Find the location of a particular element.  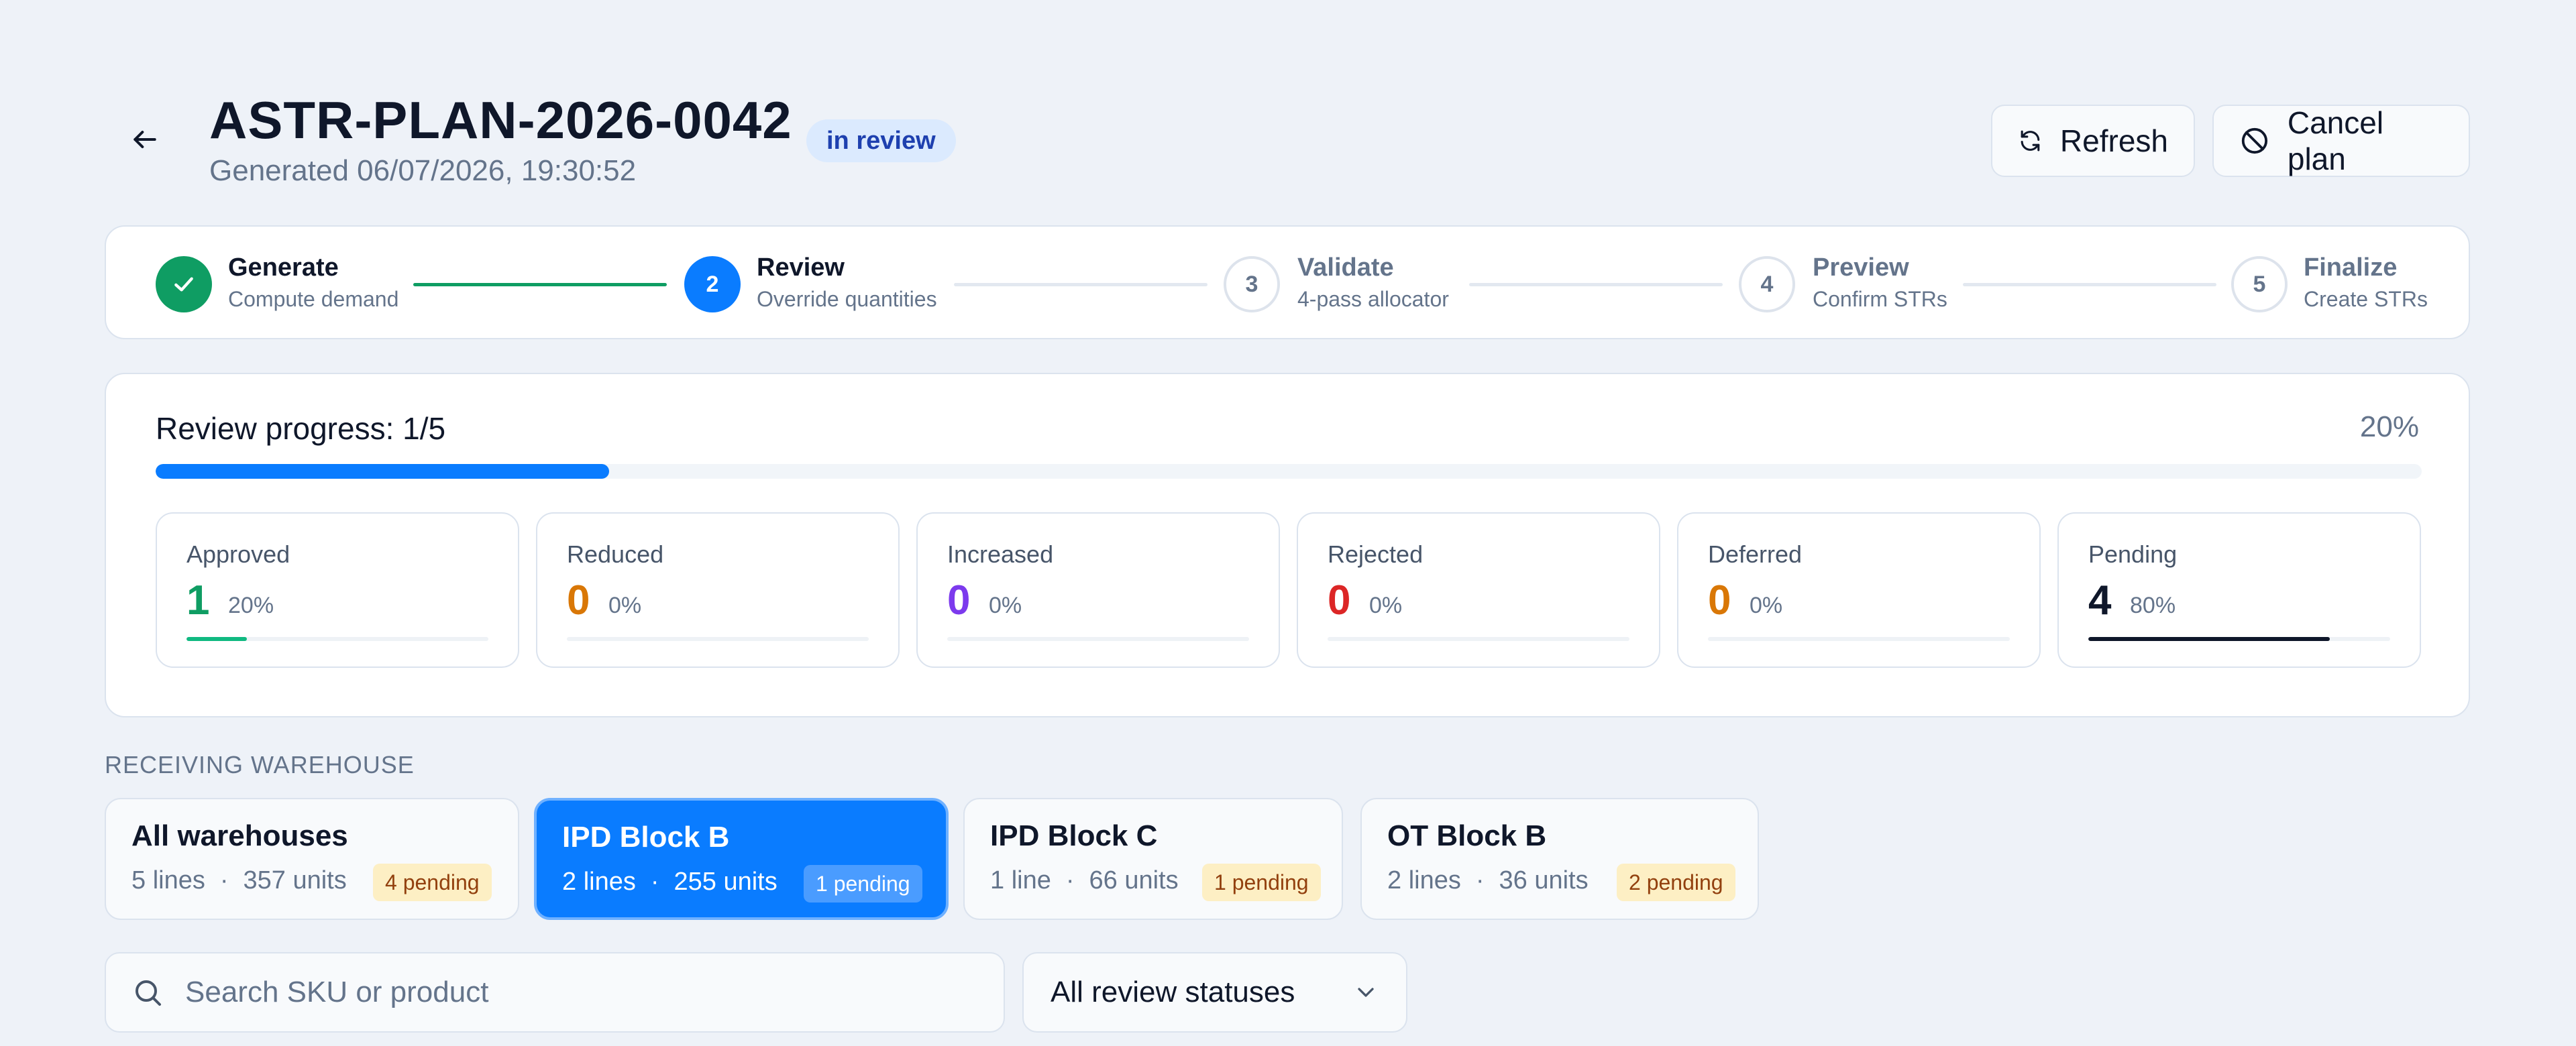

stat-value: 4 is located at coordinates (2100, 600).